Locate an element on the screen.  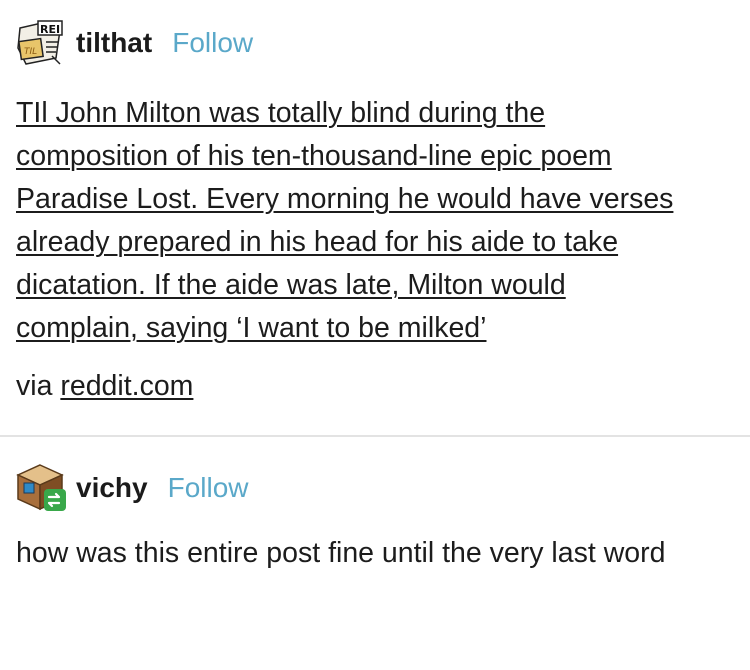
til-newspaper-avatar-icon: REI TIL is located at coordinates (41, 43).